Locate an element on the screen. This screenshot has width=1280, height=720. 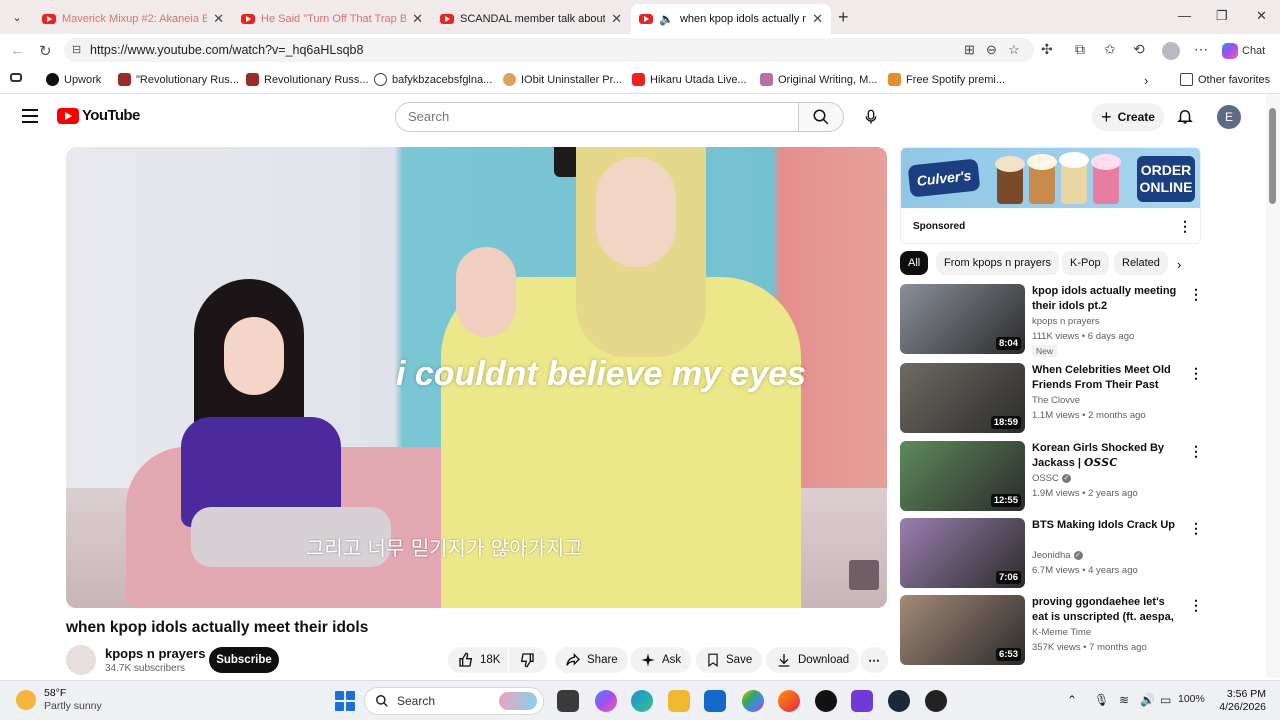
search-box is located at coordinates (597, 117).